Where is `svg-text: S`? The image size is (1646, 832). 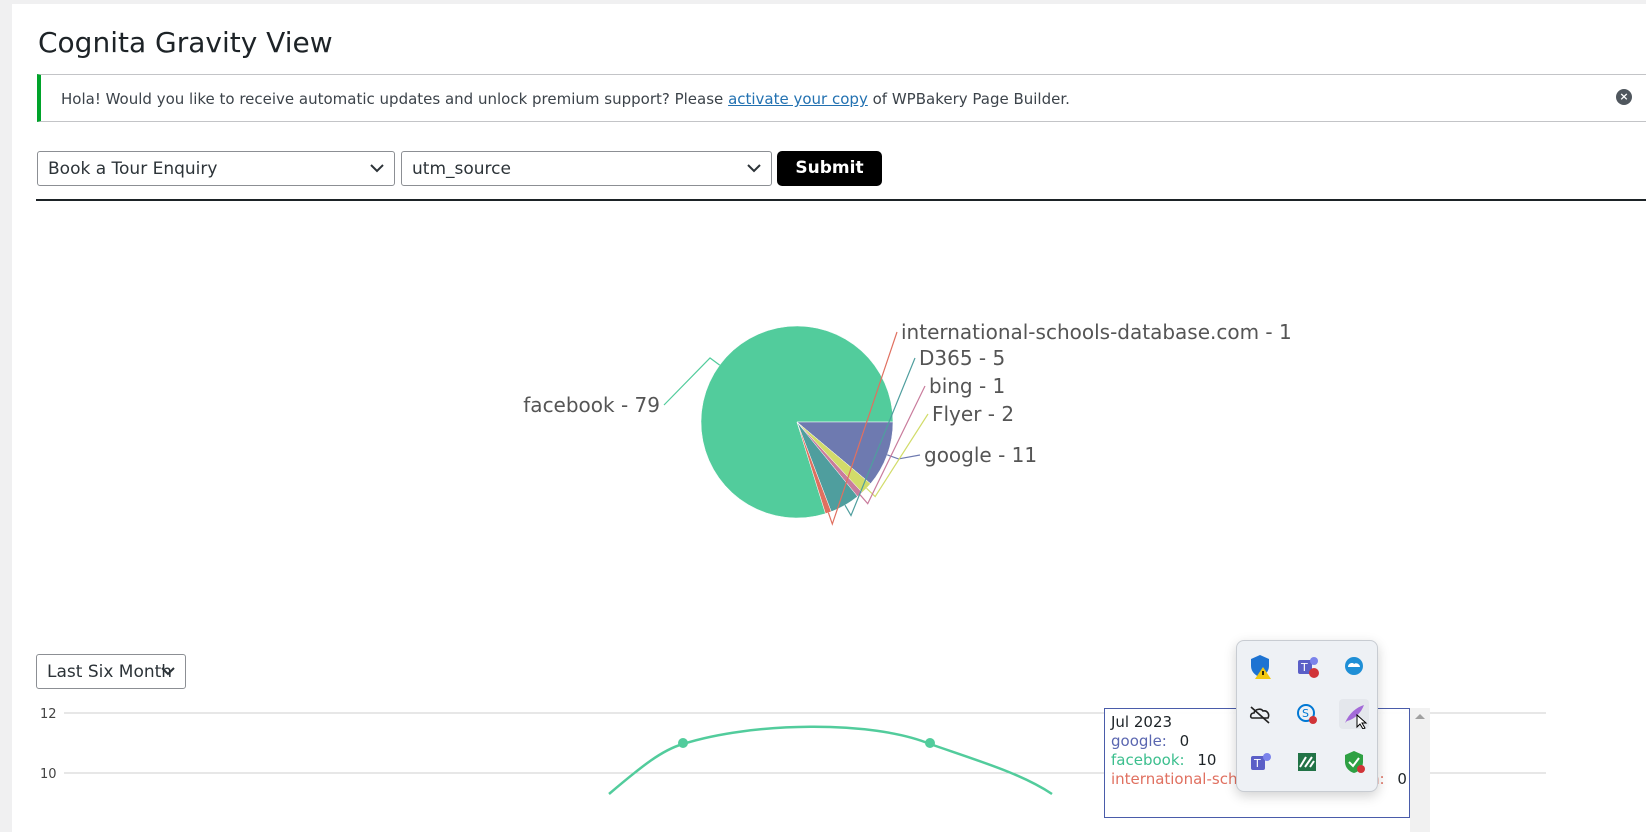
svg-text: S is located at coordinates (1305, 713).